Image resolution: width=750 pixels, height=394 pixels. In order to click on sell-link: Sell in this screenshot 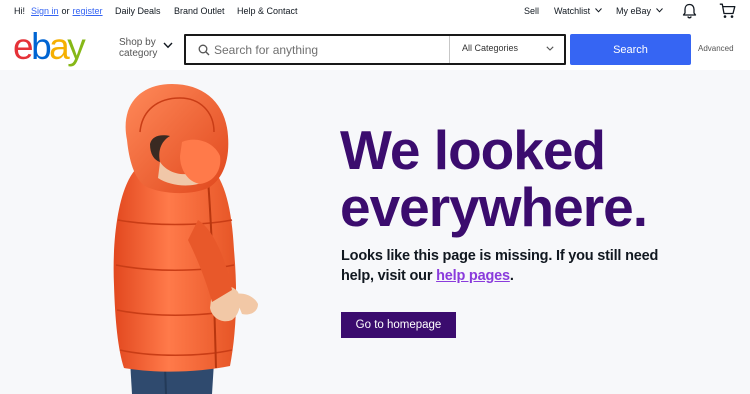, I will do `click(531, 11)`.